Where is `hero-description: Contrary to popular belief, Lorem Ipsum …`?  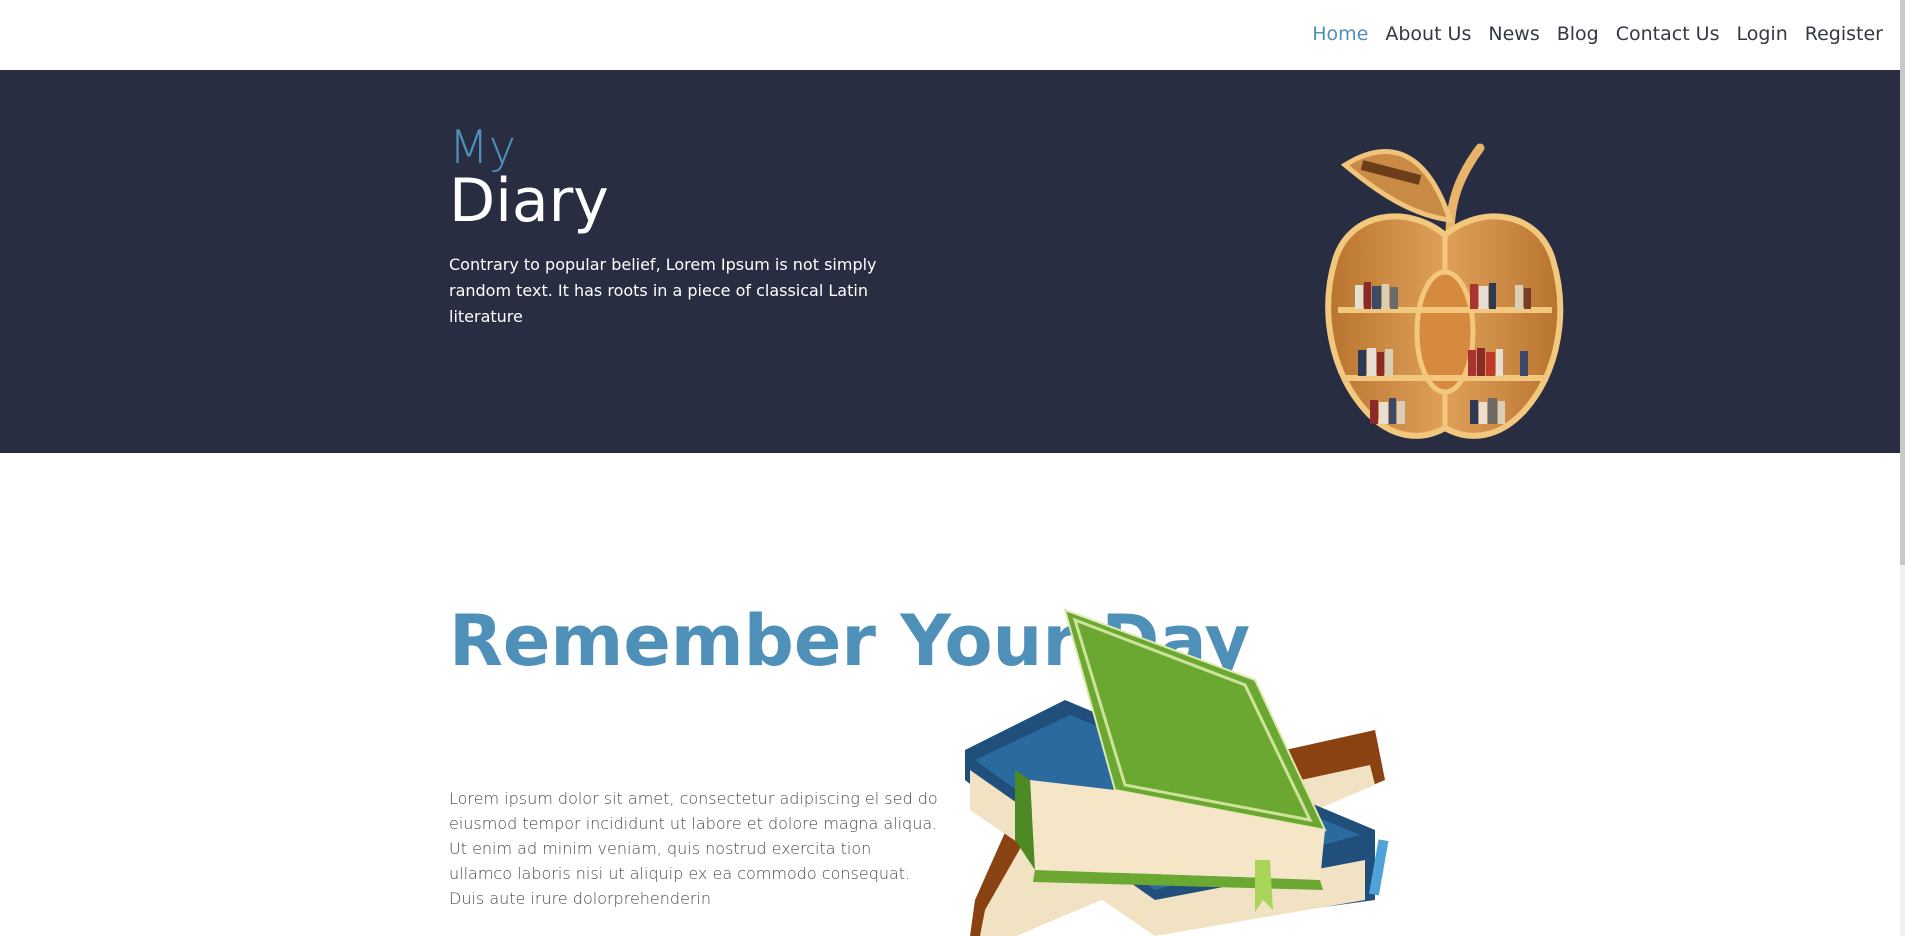
hero-description: Contrary to popular belief, Lorem Ipsum … is located at coordinates (663, 290).